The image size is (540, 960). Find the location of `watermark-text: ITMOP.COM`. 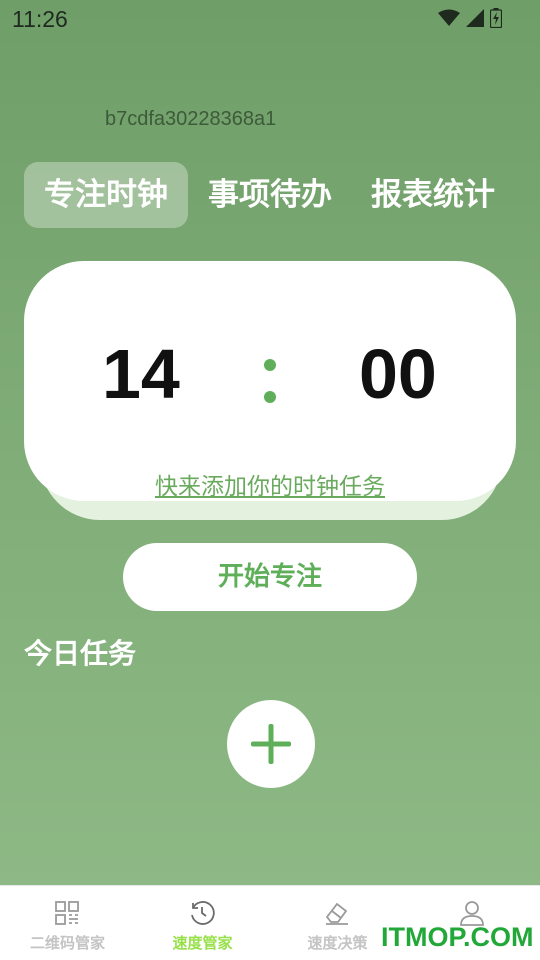

watermark-text: ITMOP.COM is located at coordinates (457, 937).